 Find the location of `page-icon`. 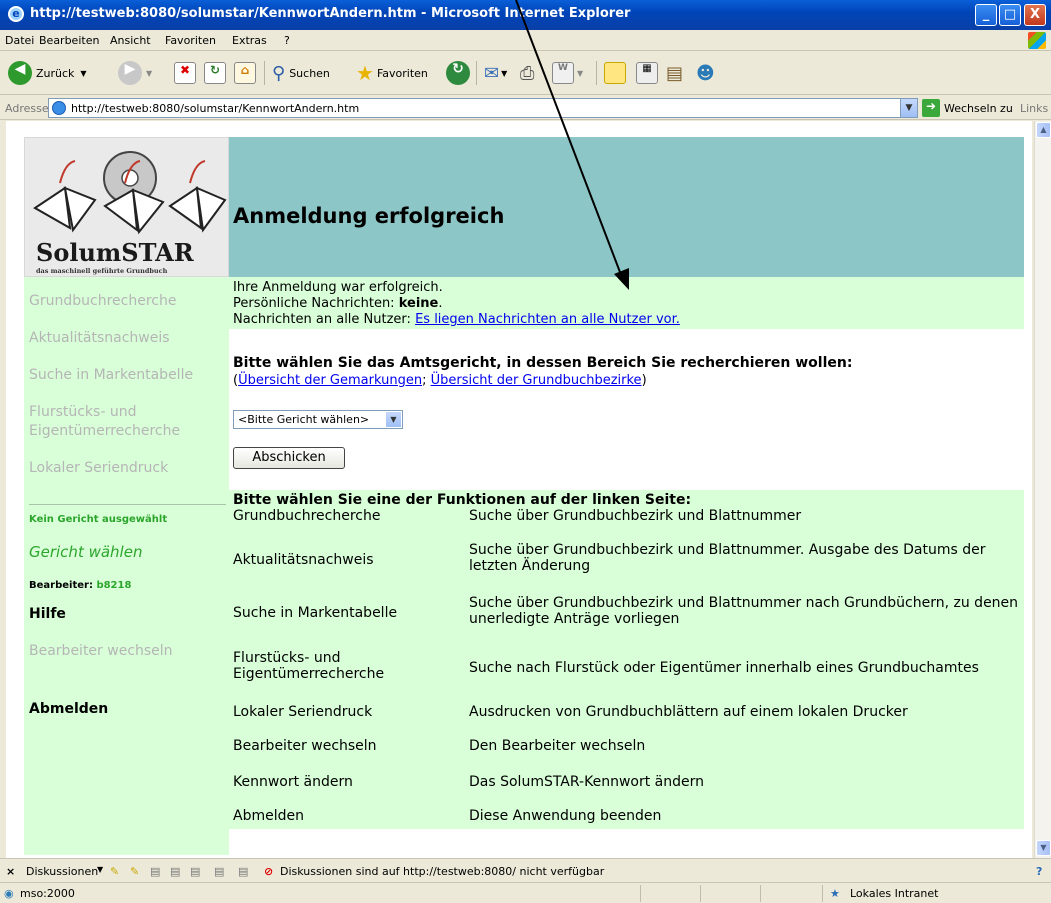

page-icon is located at coordinates (59, 108).